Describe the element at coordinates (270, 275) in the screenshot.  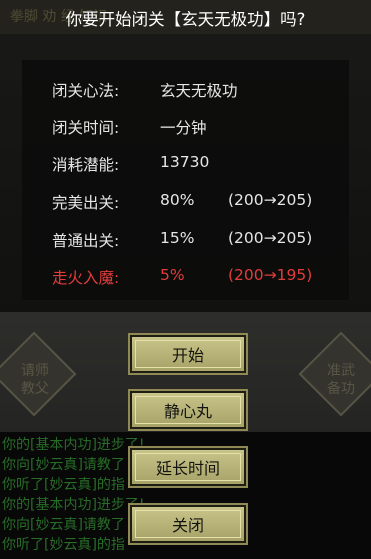
I see `row-range: (200→195)` at that location.